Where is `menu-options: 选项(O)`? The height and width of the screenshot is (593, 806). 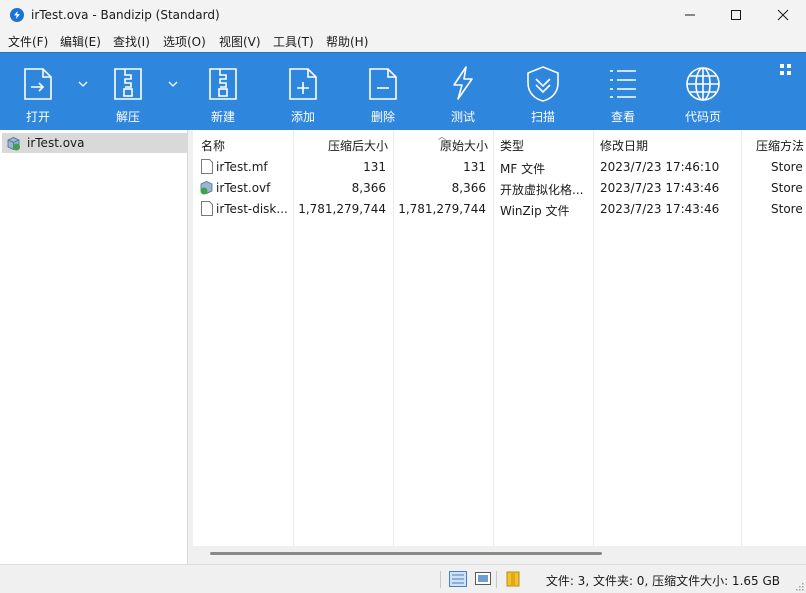 menu-options: 选项(O) is located at coordinates (184, 41).